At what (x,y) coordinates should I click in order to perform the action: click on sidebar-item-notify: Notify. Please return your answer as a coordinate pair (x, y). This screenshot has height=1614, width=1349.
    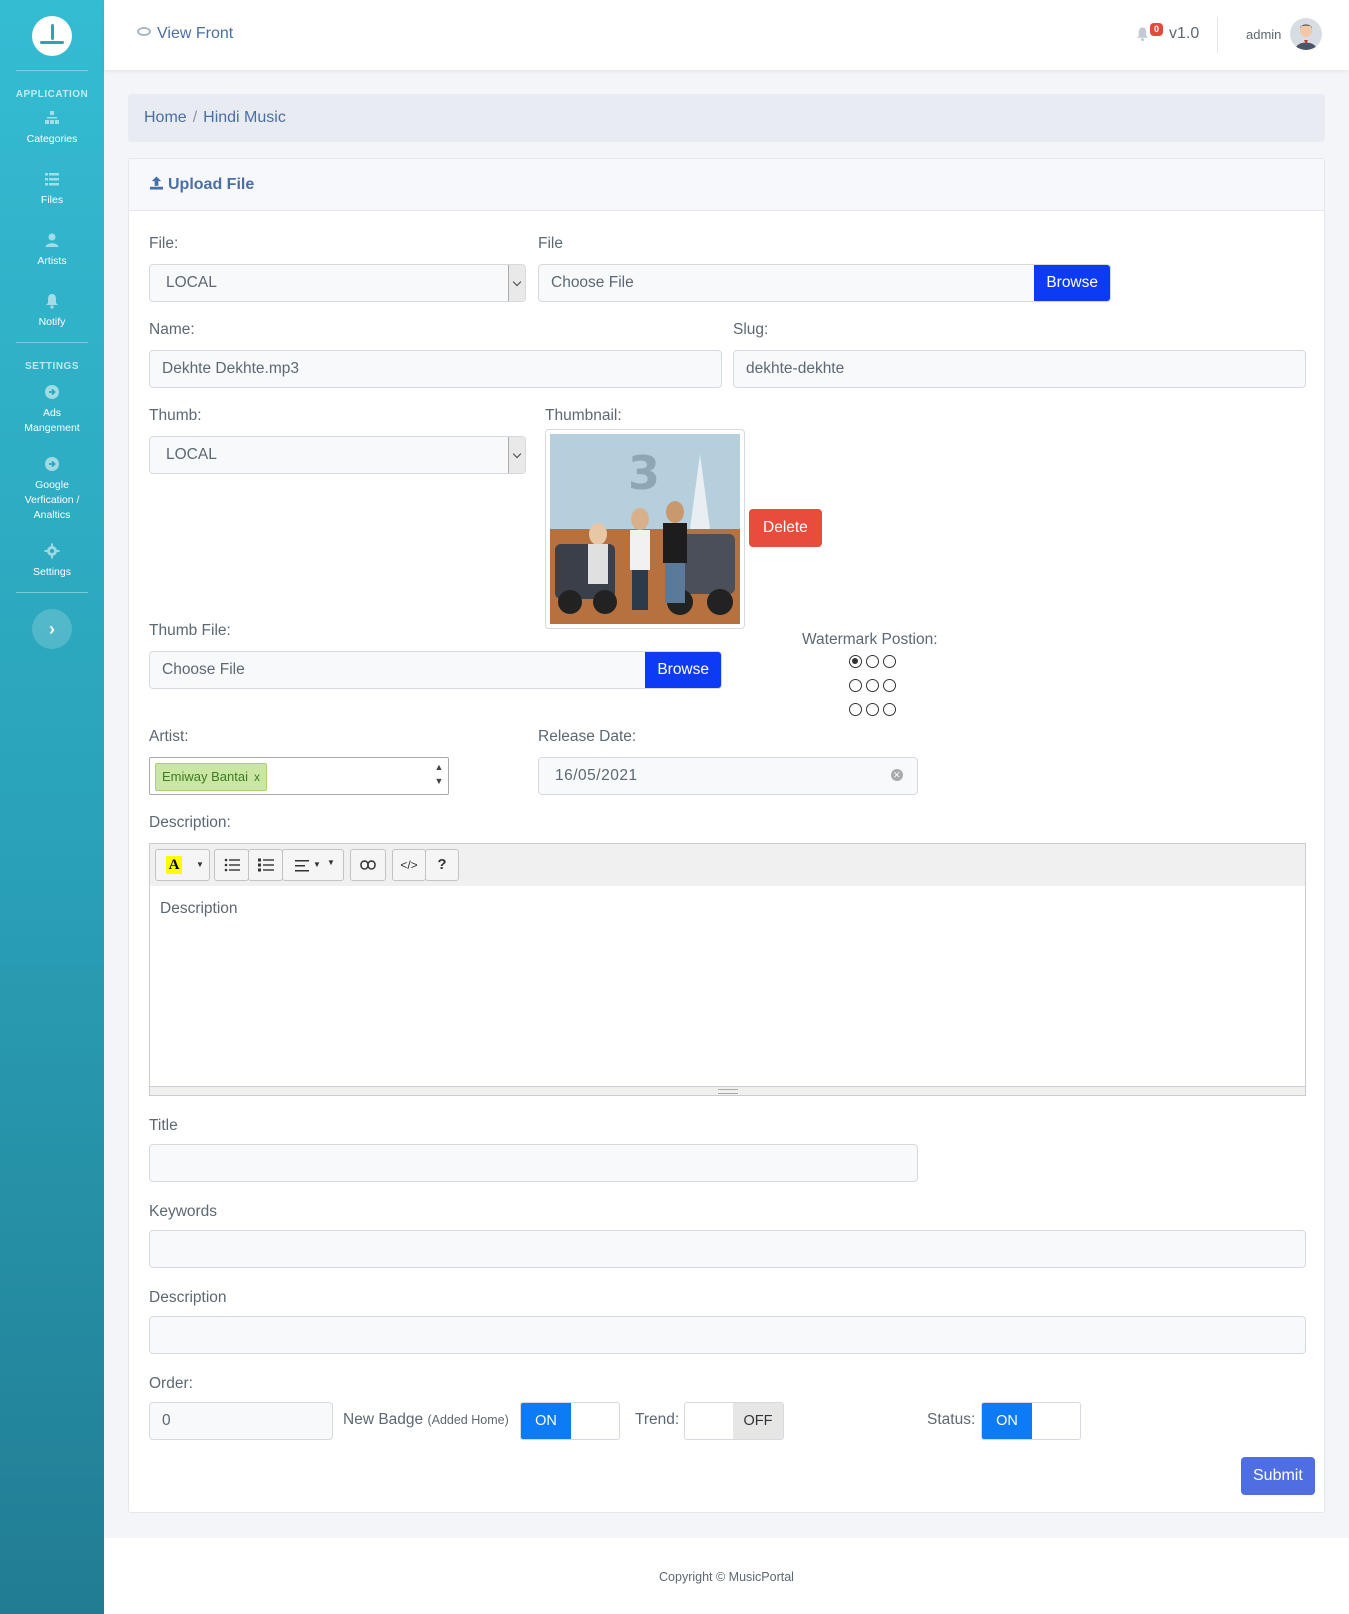
    Looking at the image, I should click on (52, 311).